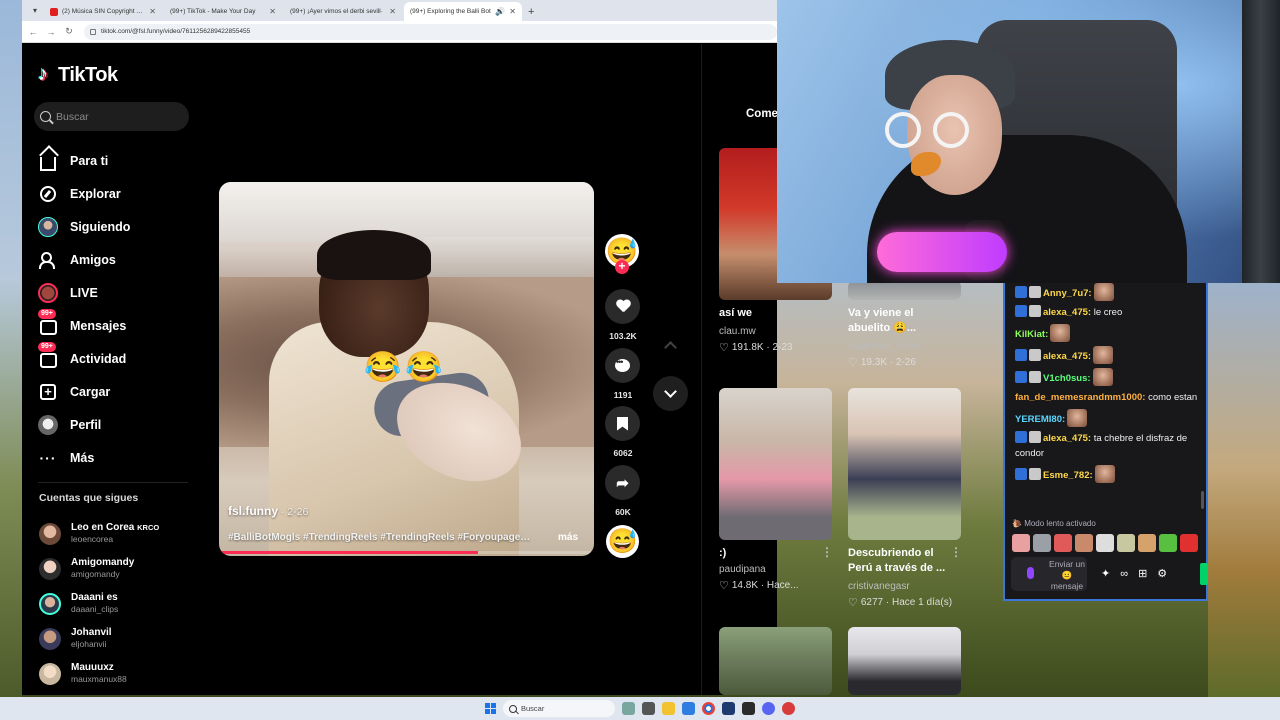 This screenshot has height=720, width=1280. I want to click on taskbar-search: Buscar, so click(559, 708).